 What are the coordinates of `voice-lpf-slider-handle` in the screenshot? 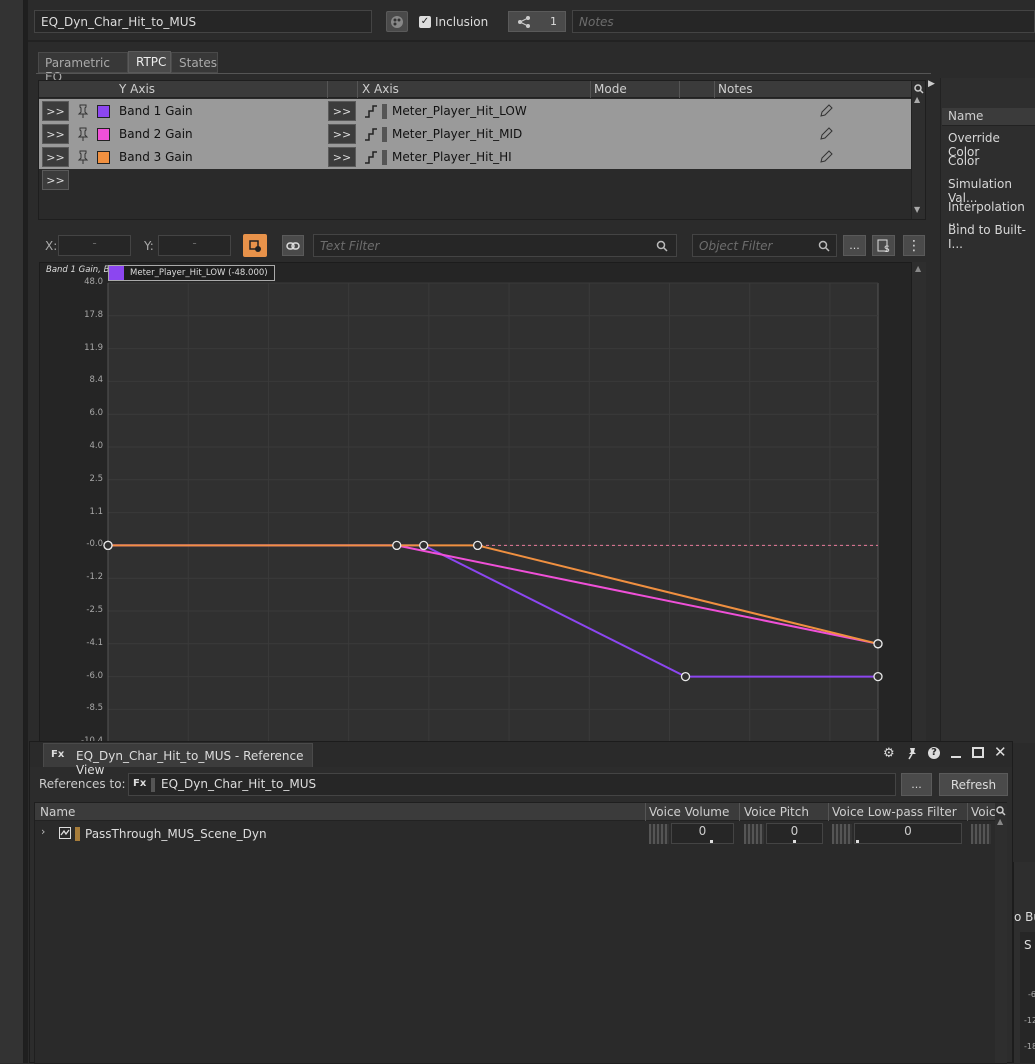 It's located at (842, 834).